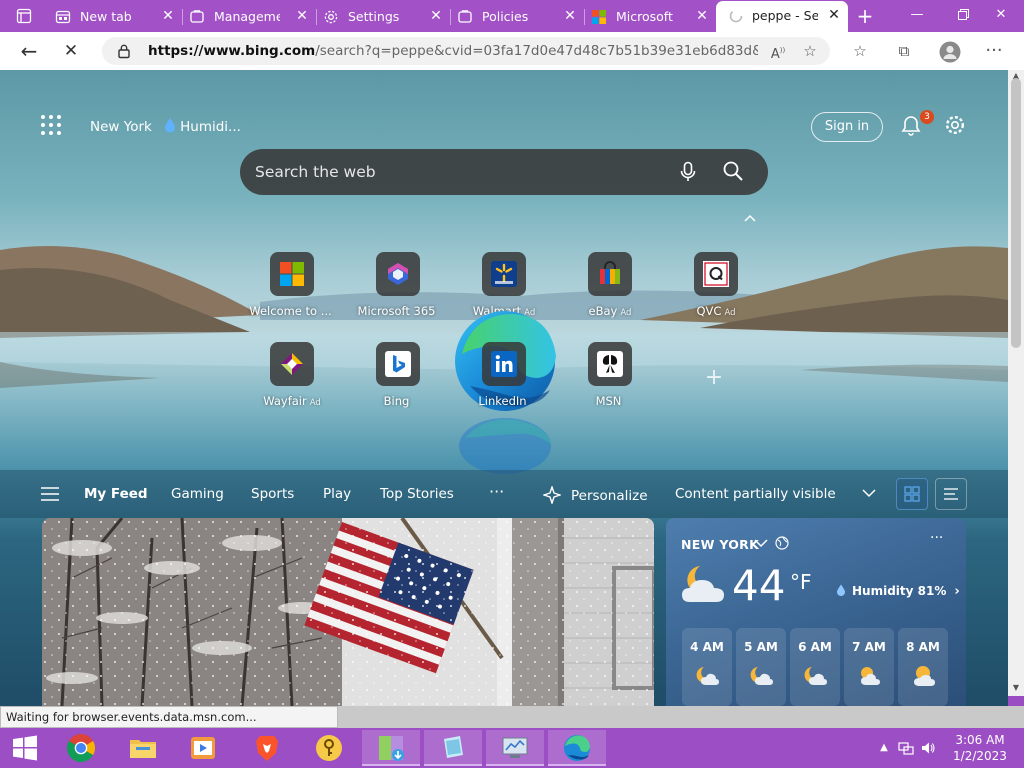  I want to click on sign-in-button: Sign in, so click(847, 127).